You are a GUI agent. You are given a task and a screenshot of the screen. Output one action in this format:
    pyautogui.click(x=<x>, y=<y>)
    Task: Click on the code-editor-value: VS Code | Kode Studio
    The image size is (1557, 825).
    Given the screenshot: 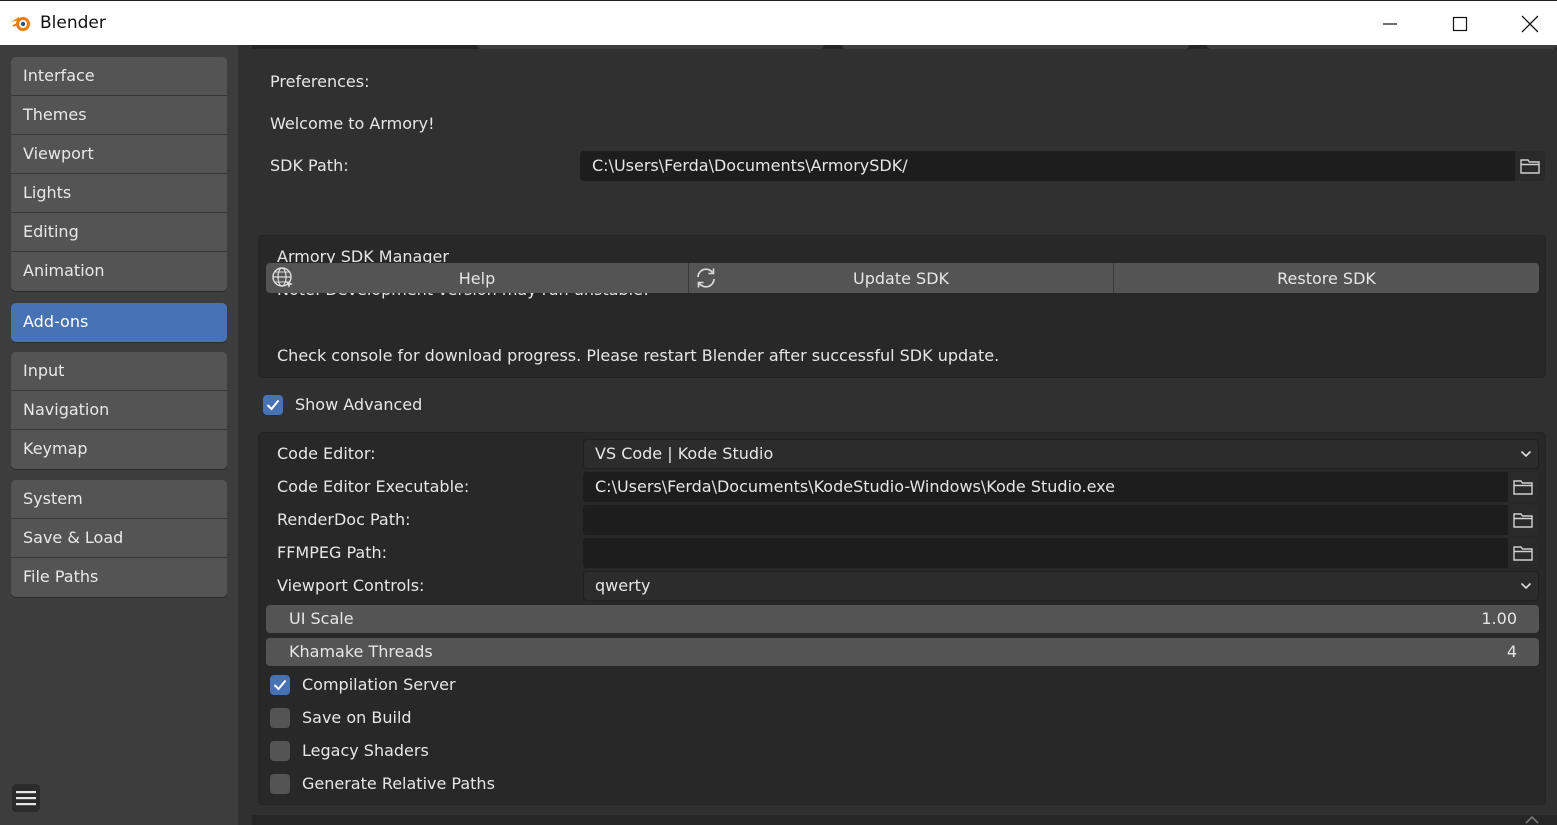 What is the action you would take?
    pyautogui.click(x=684, y=453)
    